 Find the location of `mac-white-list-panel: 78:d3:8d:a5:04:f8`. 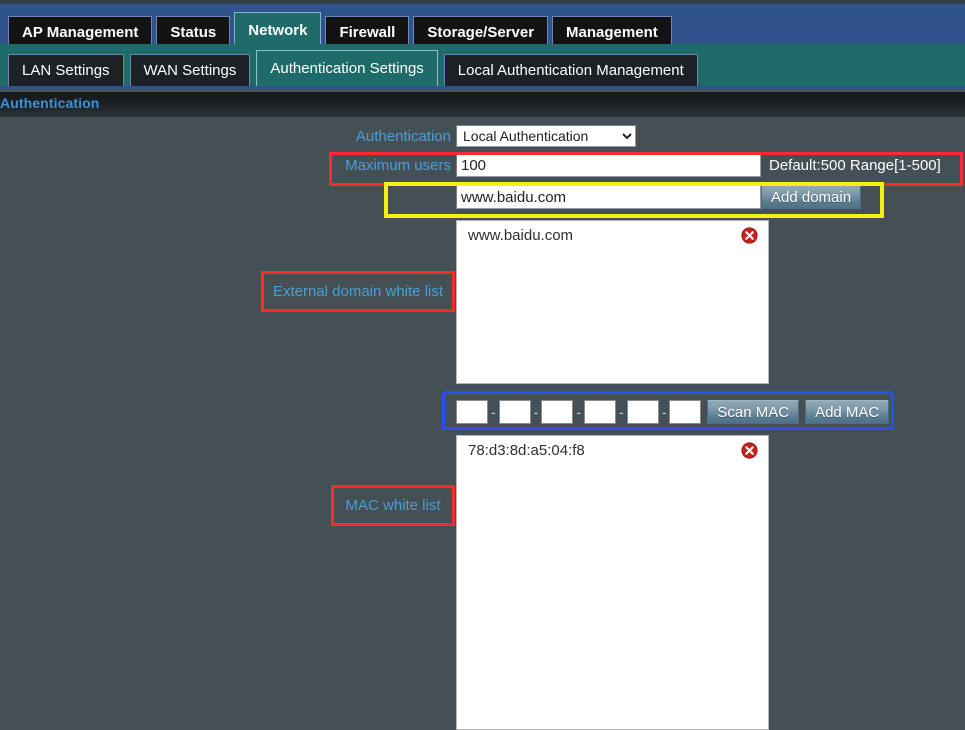

mac-white-list-panel: 78:d3:8d:a5:04:f8 is located at coordinates (612, 582).